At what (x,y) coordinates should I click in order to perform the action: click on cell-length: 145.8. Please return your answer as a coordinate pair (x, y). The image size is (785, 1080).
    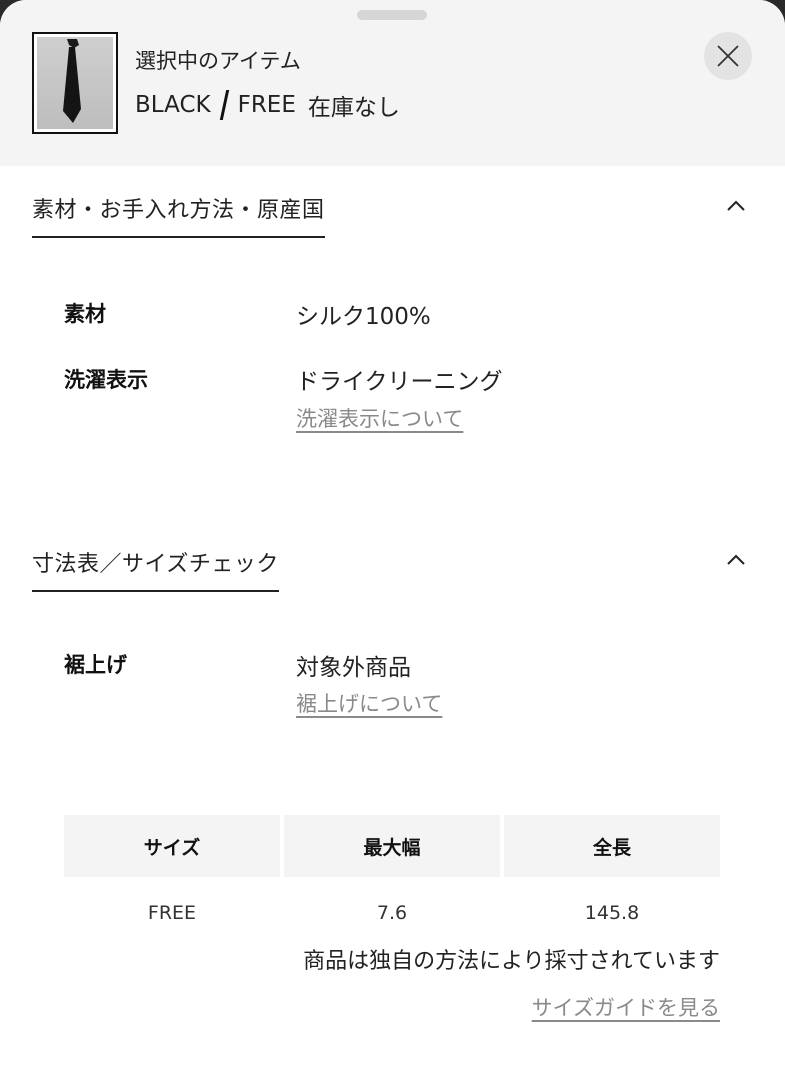
    Looking at the image, I should click on (612, 913).